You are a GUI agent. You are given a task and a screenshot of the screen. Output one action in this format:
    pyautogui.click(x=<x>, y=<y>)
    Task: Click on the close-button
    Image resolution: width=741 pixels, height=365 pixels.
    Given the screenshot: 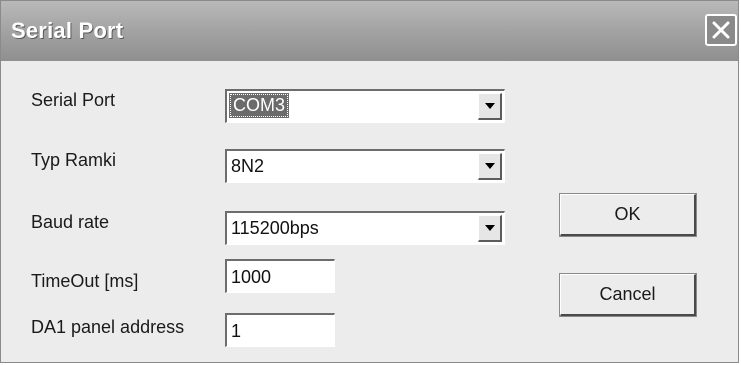 What is the action you would take?
    pyautogui.click(x=721, y=30)
    